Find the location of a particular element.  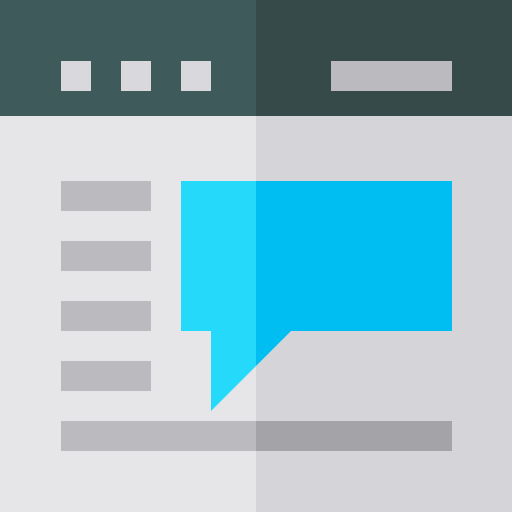

bottom-bar-right is located at coordinates (354, 436).